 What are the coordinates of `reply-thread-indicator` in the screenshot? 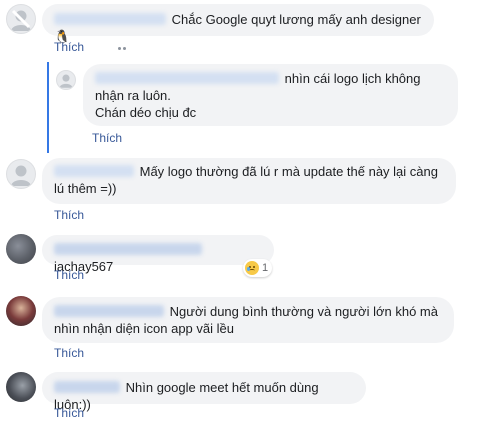 It's located at (48, 107).